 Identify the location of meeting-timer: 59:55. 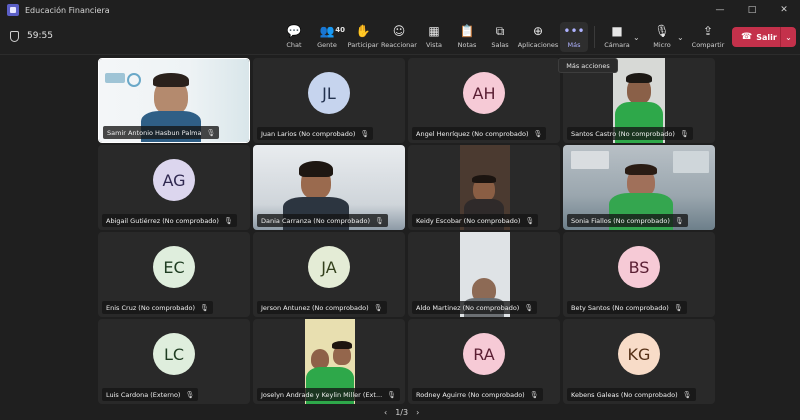
(40, 36).